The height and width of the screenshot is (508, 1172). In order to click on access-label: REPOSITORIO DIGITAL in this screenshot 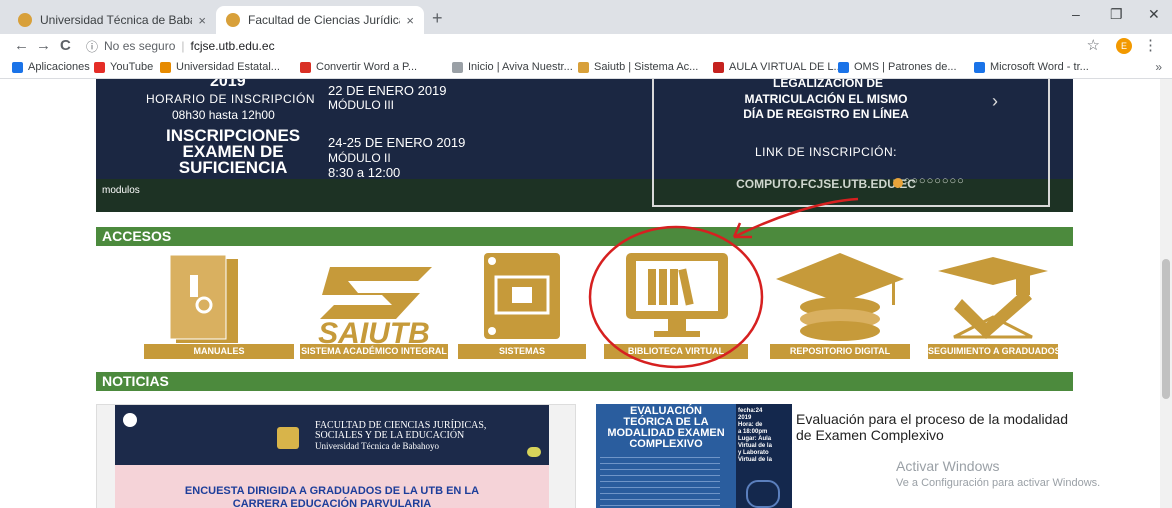, I will do `click(840, 351)`.